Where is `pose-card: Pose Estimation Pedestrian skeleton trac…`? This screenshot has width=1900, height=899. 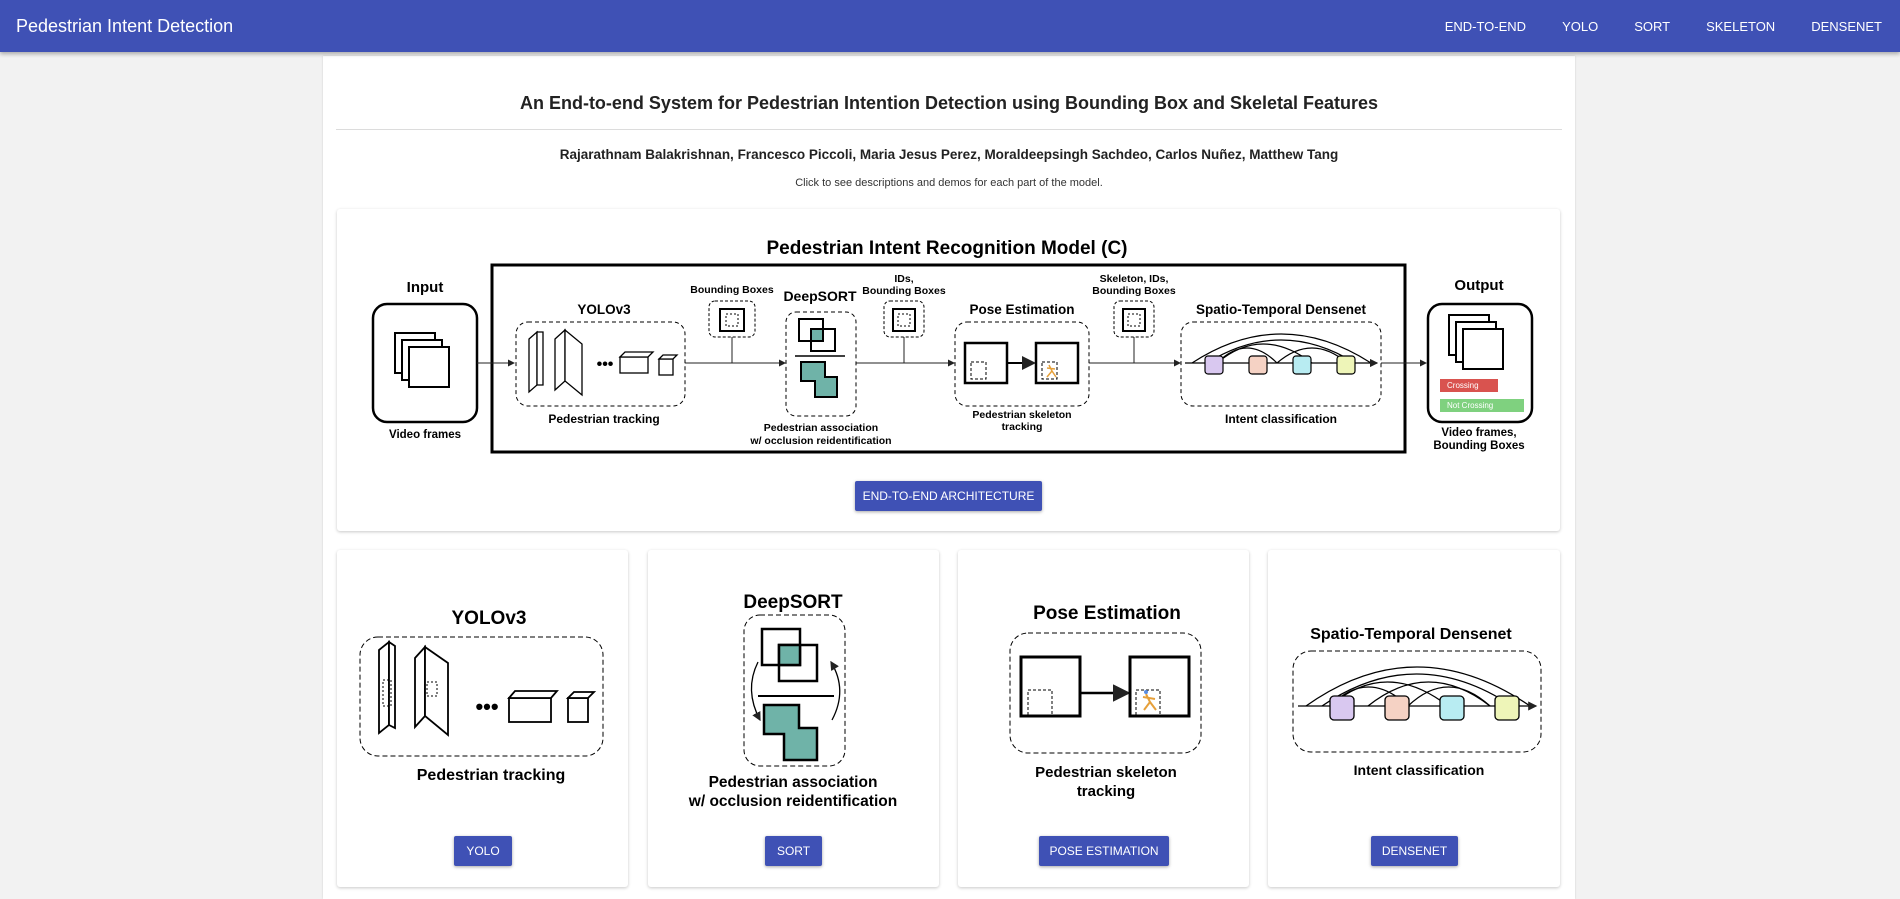
pose-card: Pose Estimation Pedestrian skeleton trac… is located at coordinates (1103, 718).